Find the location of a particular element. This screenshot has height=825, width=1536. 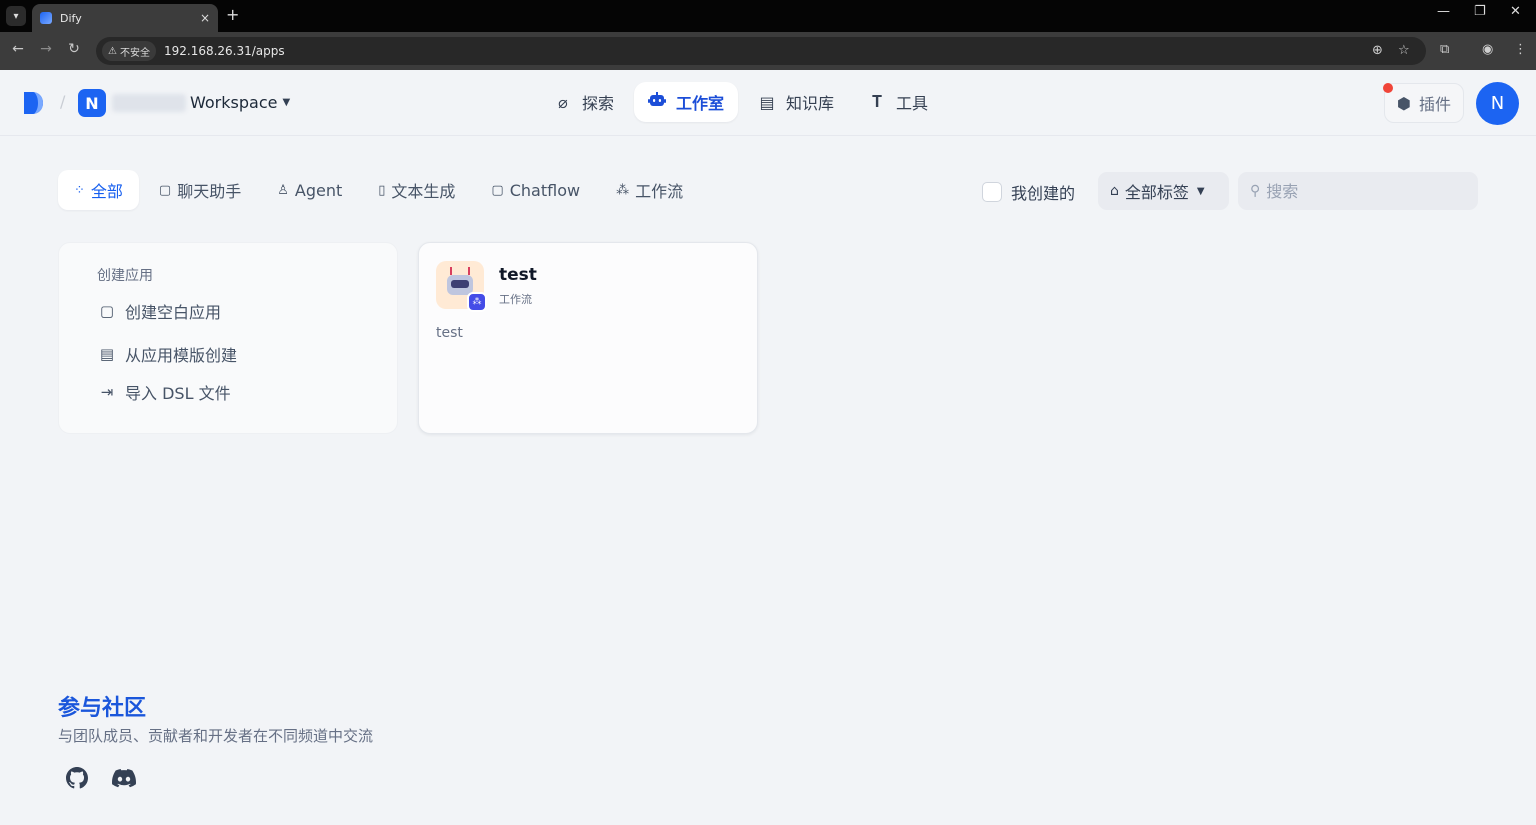

filter-all: ⁘ 全部 is located at coordinates (98, 190).